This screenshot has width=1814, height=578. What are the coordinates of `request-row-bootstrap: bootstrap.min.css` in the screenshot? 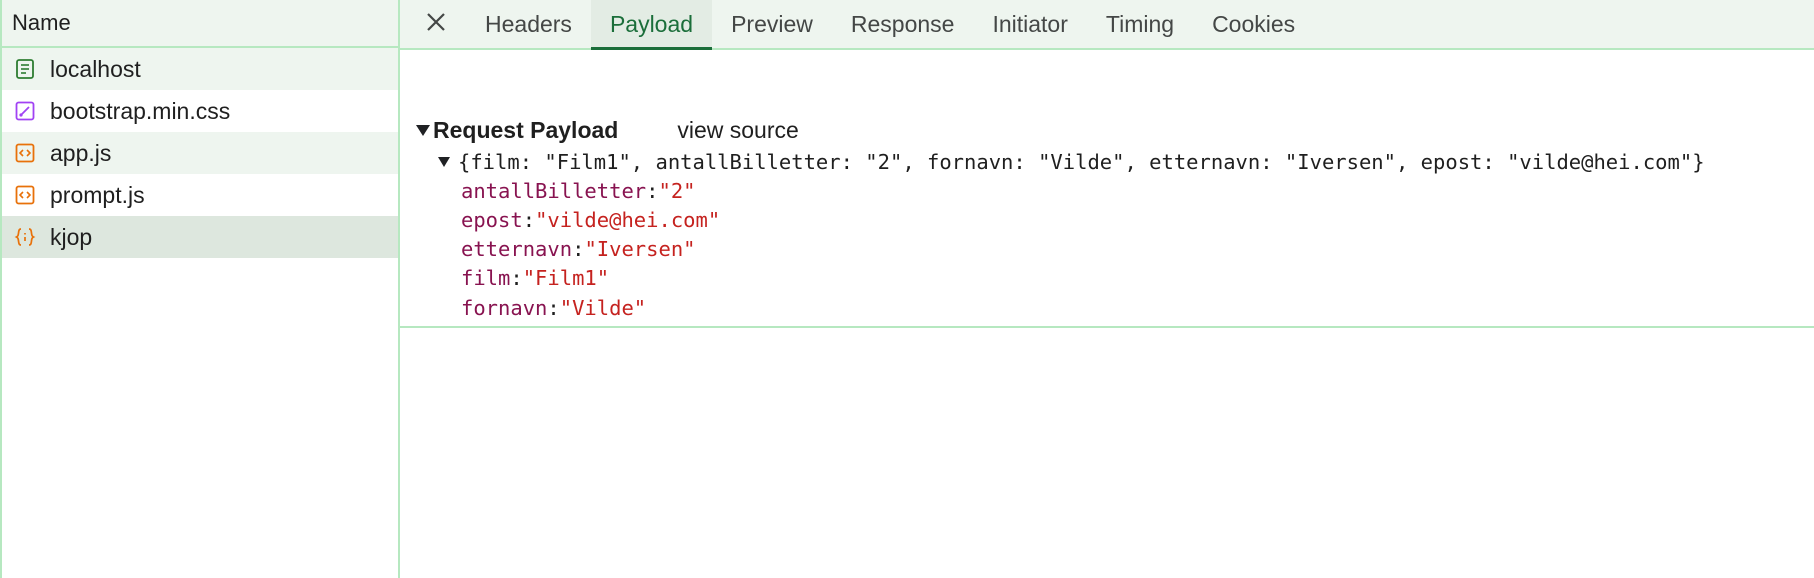 It's located at (200, 111).